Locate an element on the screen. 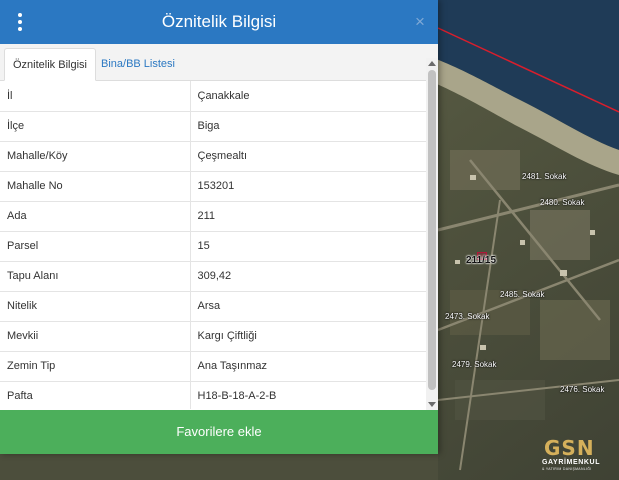 Image resolution: width=619 pixels, height=480 pixels. attribute-value: Kargı Çiftliği is located at coordinates (308, 336).